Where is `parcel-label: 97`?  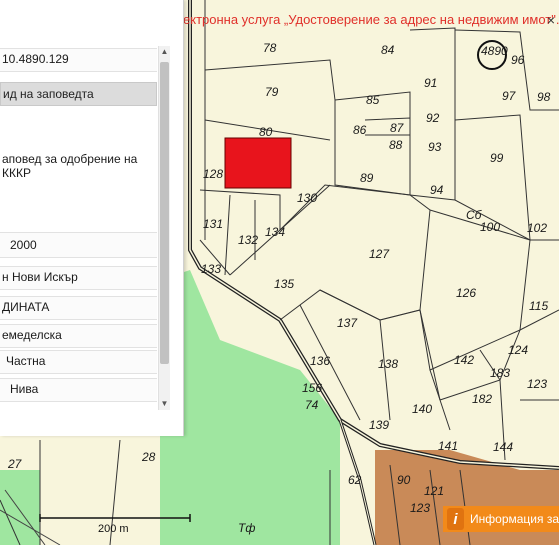
parcel-label: 97 is located at coordinates (509, 96).